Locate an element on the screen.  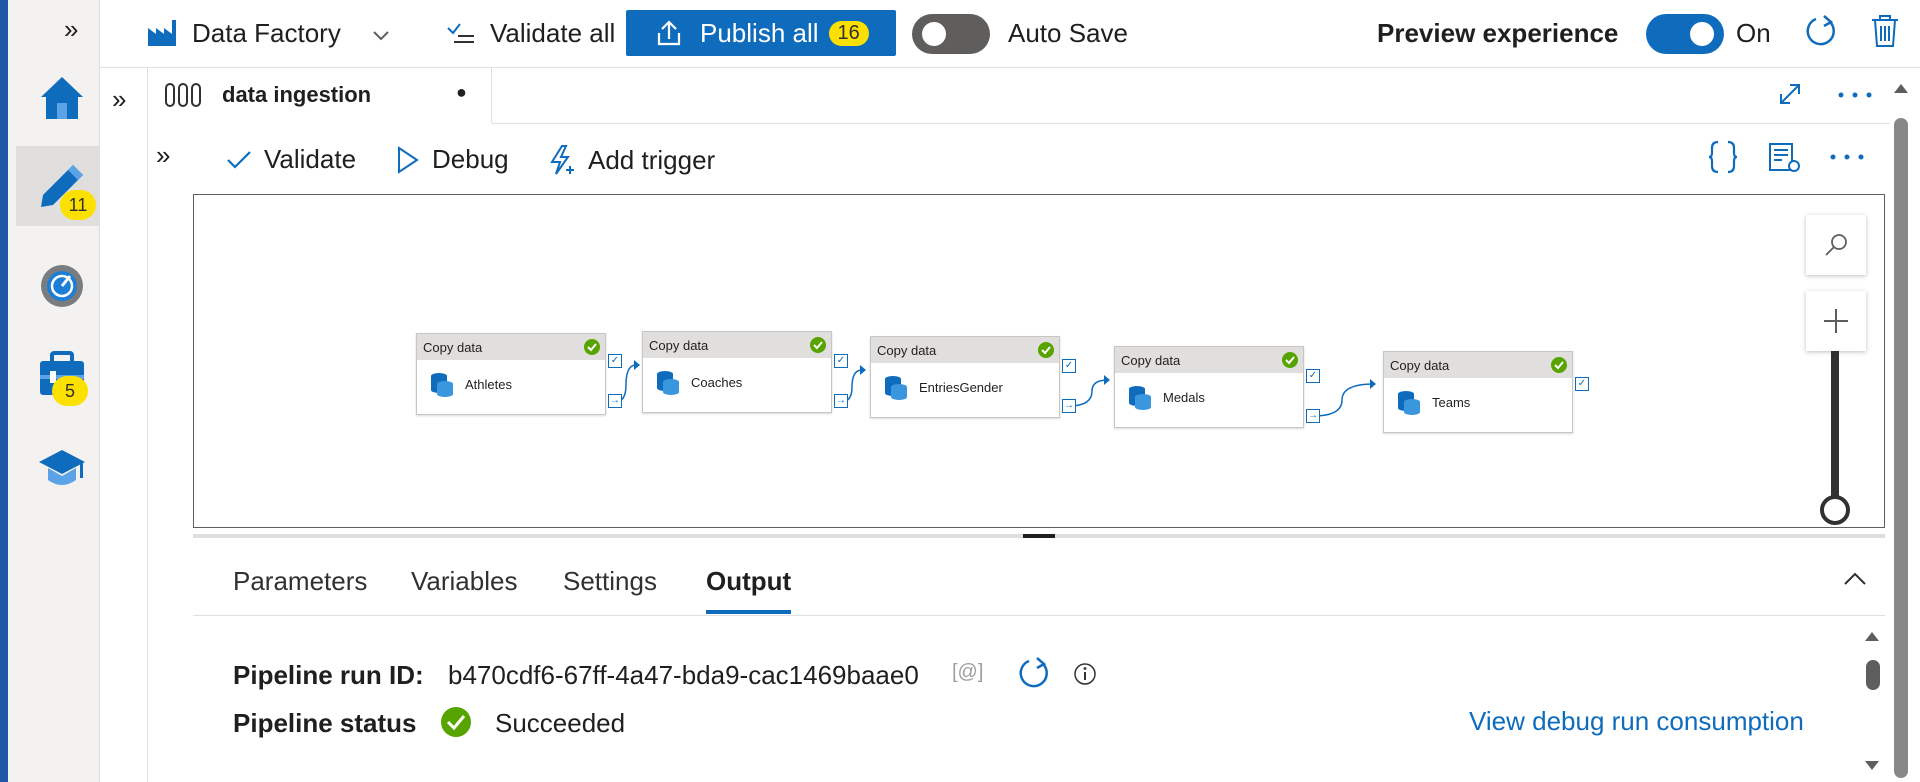
tab-data-ingestion: data ingestion ● is located at coordinates (320, 96).